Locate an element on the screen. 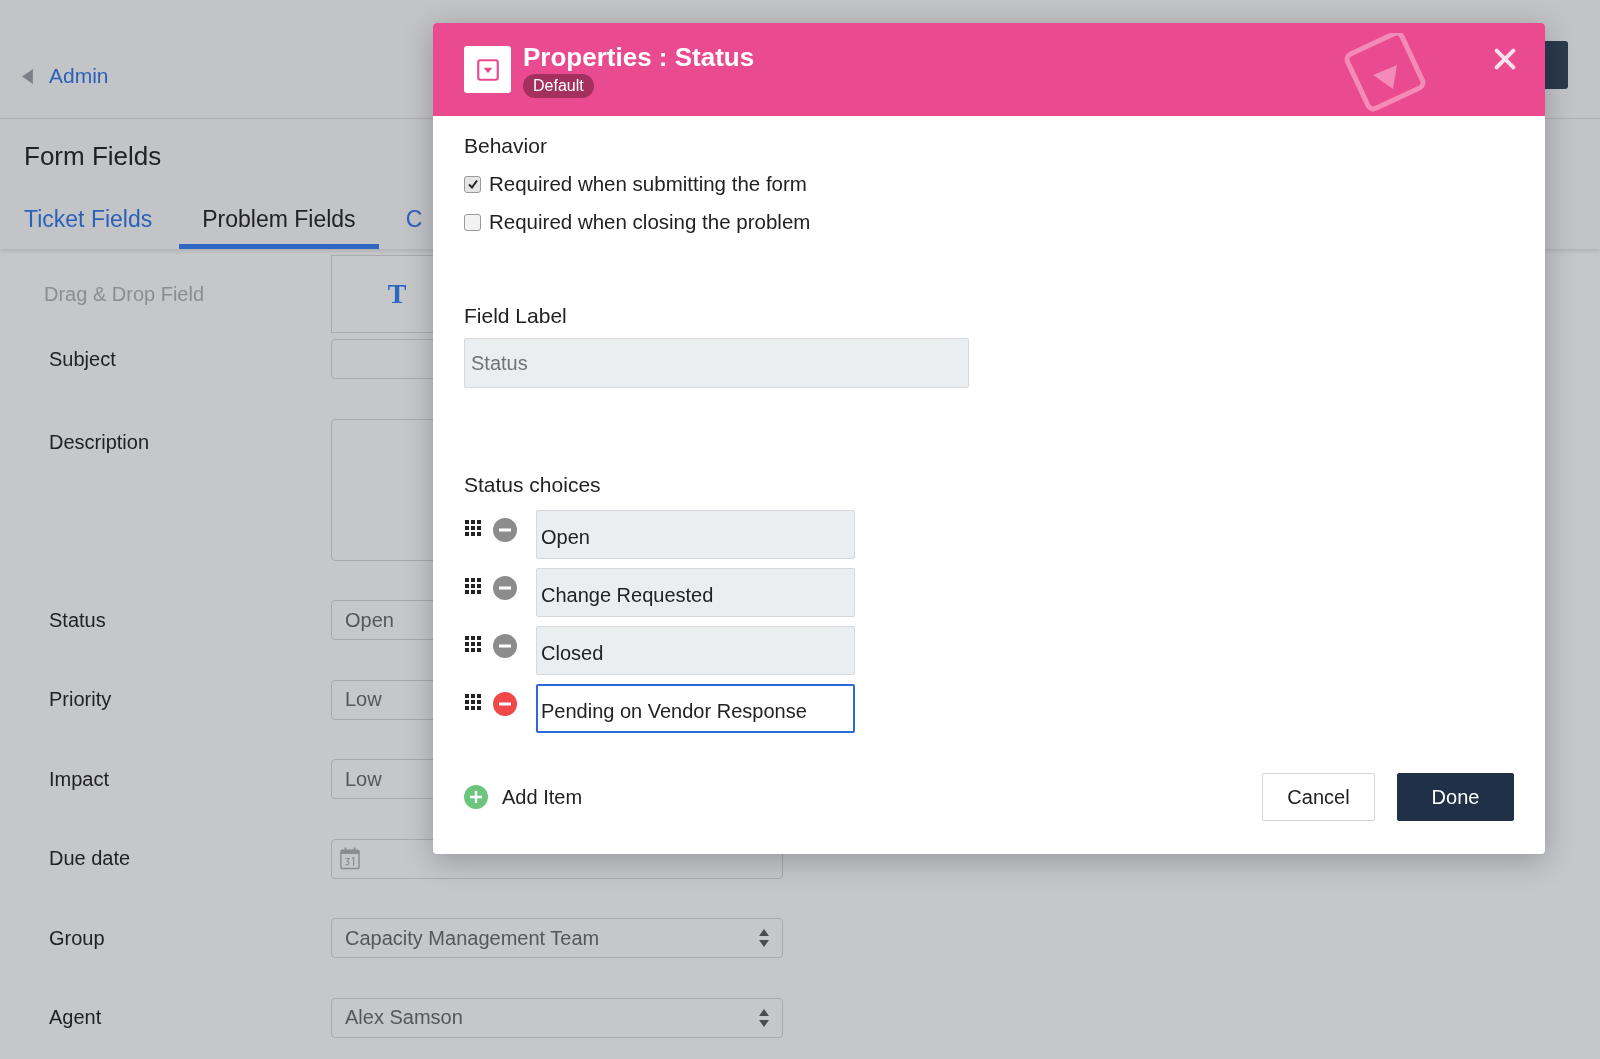  field-label: Impact is located at coordinates (80, 779).